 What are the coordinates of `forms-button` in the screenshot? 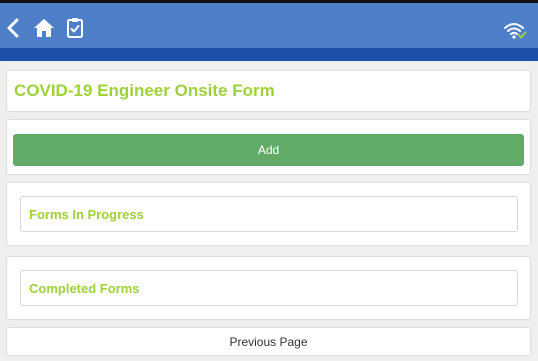 It's located at (75, 28).